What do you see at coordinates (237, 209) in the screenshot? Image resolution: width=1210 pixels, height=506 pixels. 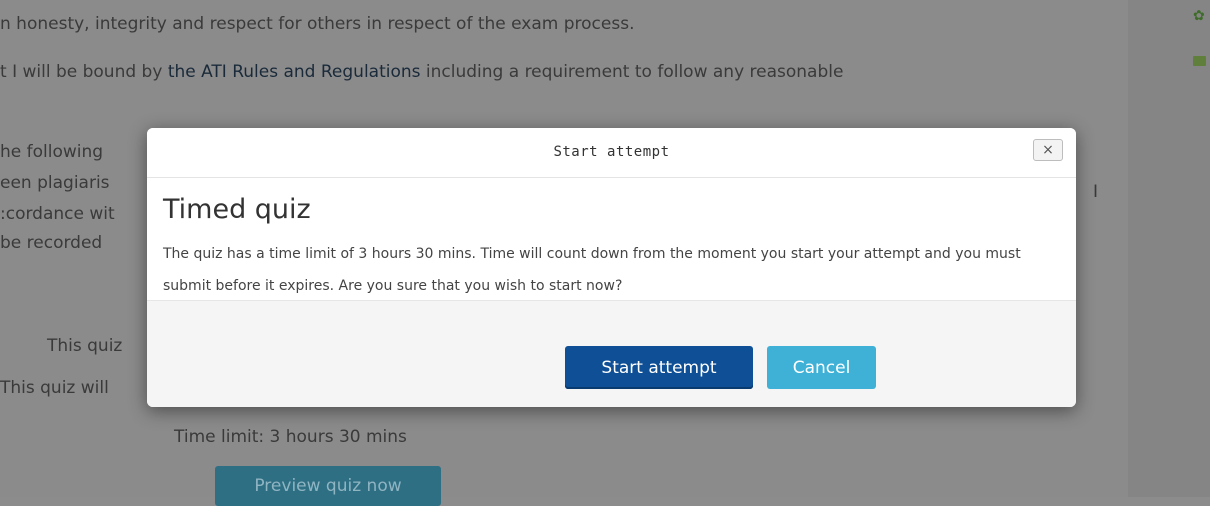 I see `dialog-heading: Timed quiz` at bounding box center [237, 209].